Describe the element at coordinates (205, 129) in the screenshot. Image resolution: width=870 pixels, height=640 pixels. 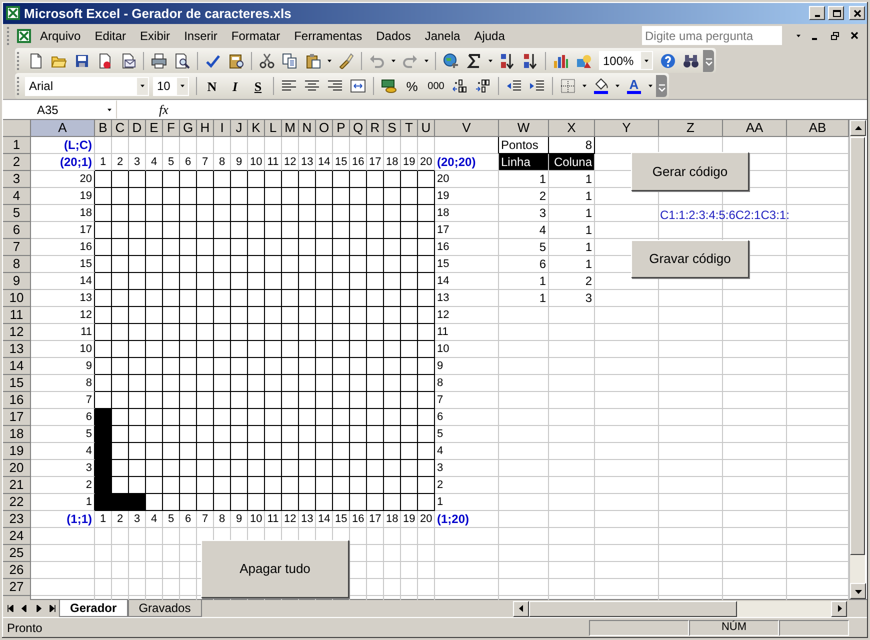
I see `column-header: H` at that location.